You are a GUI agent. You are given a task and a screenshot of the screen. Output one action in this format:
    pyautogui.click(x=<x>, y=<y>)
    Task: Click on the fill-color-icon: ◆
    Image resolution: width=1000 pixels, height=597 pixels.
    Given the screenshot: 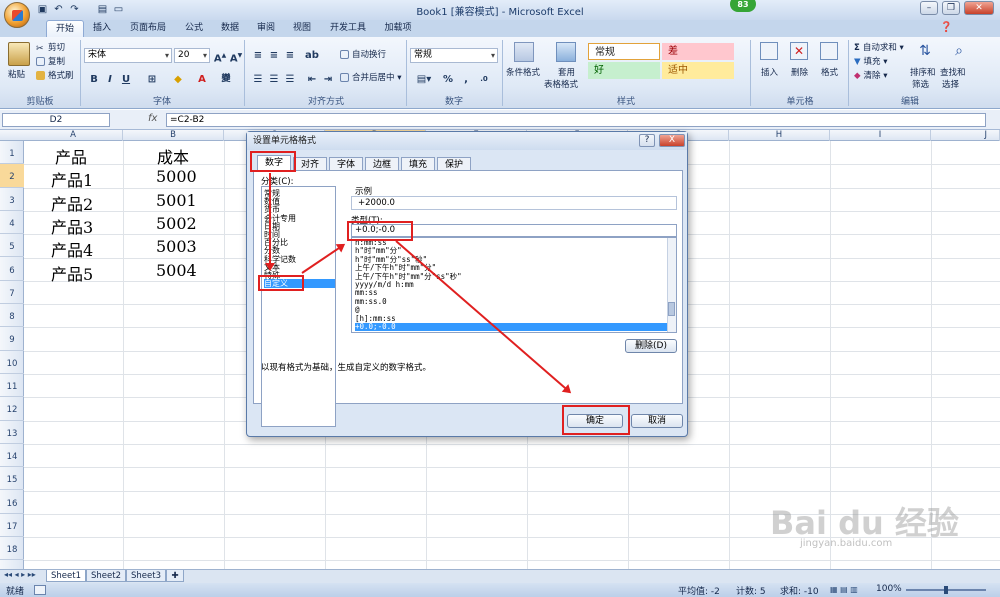 What is the action you would take?
    pyautogui.click(x=178, y=78)
    